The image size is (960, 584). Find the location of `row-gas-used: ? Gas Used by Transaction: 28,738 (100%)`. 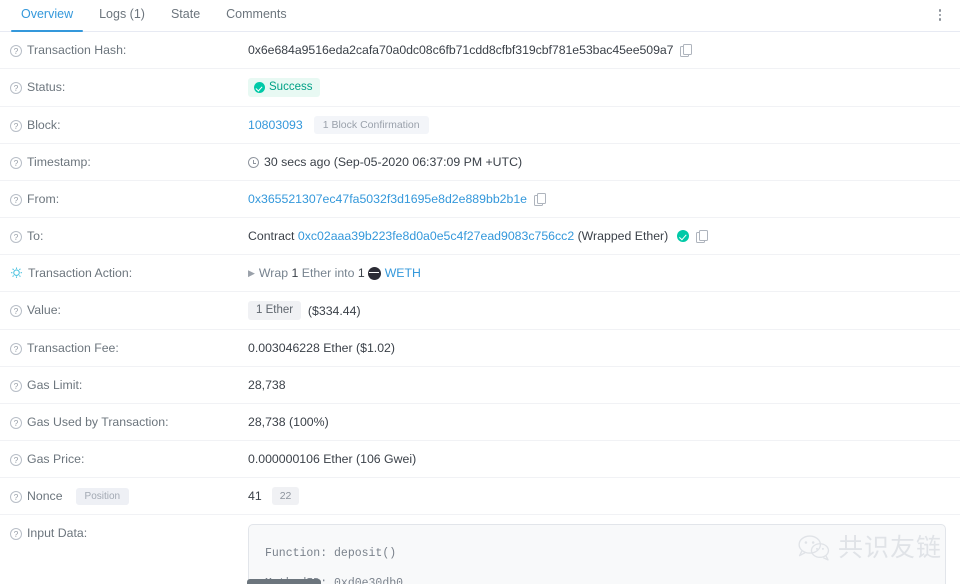

row-gas-used: ? Gas Used by Transaction: 28,738 (100%) is located at coordinates (480, 422).